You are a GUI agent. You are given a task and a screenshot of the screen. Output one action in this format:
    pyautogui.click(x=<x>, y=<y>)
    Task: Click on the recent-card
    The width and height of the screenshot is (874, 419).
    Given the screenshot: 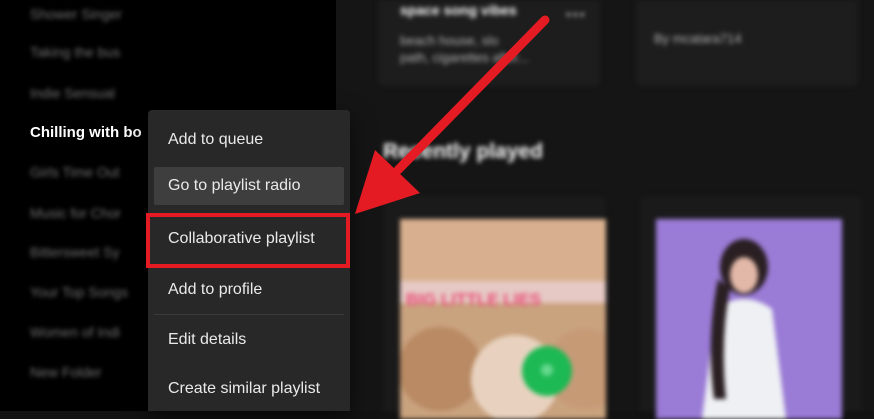 What is the action you would take?
    pyautogui.click(x=751, y=307)
    